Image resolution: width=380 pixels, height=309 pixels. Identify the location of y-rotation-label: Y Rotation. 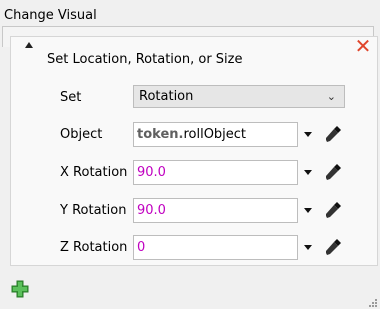
(93, 210).